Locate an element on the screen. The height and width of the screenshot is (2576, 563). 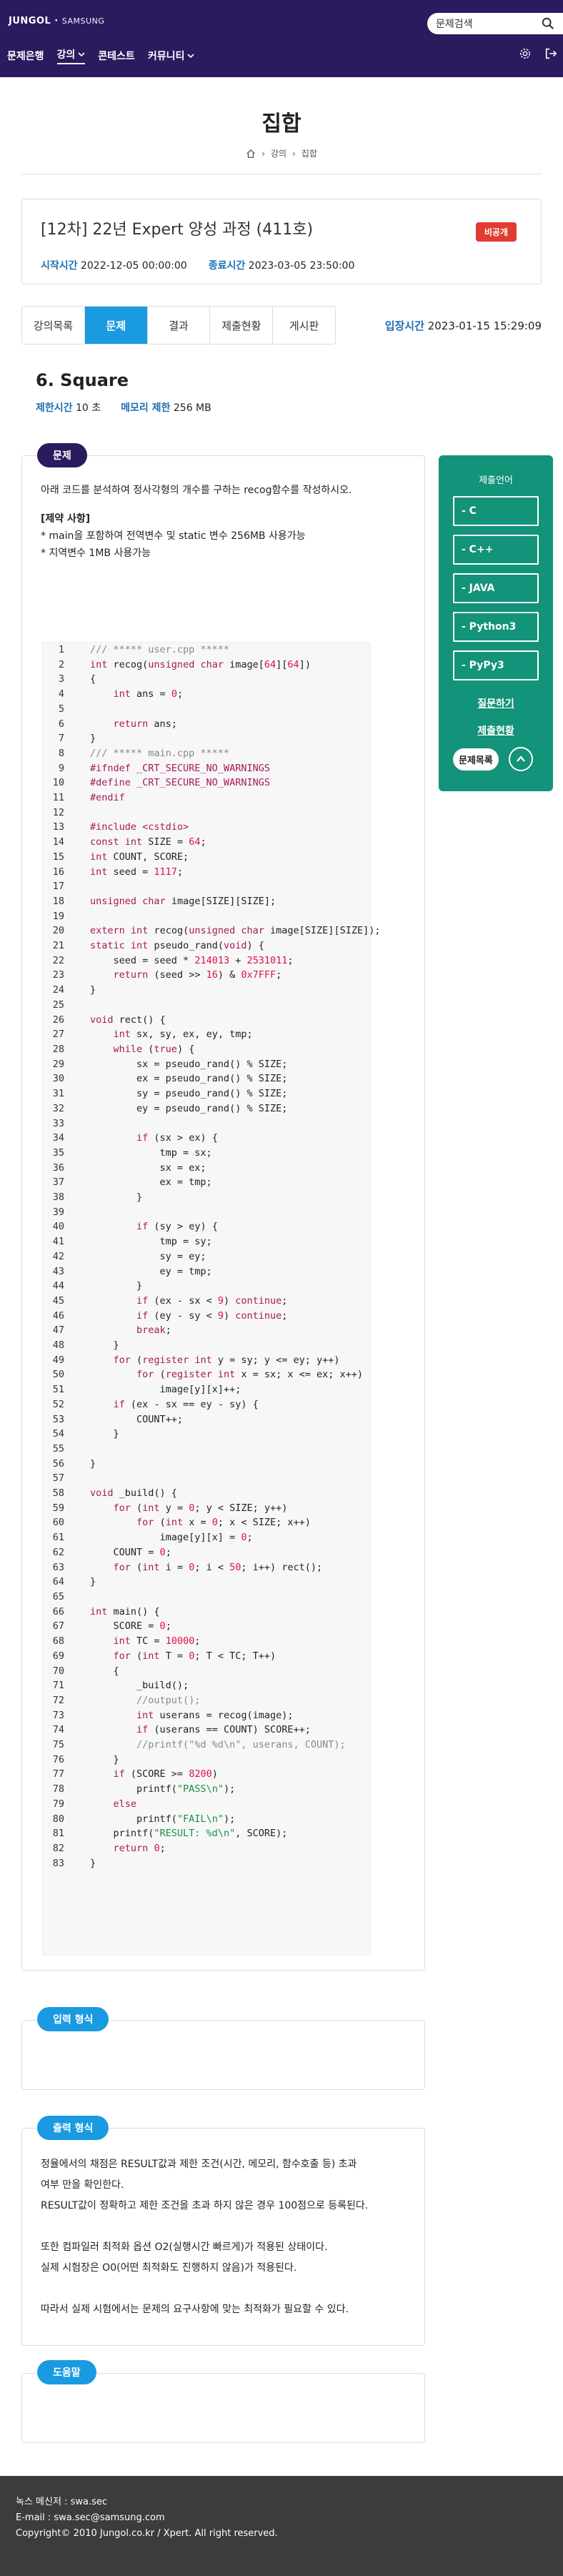
breadcrumb-item-lecture: 강의 is located at coordinates (279, 153).